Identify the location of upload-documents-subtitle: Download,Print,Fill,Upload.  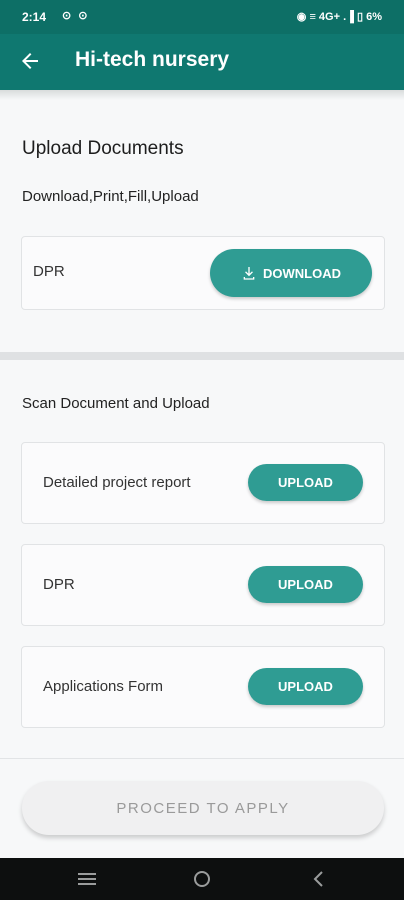
(110, 196).